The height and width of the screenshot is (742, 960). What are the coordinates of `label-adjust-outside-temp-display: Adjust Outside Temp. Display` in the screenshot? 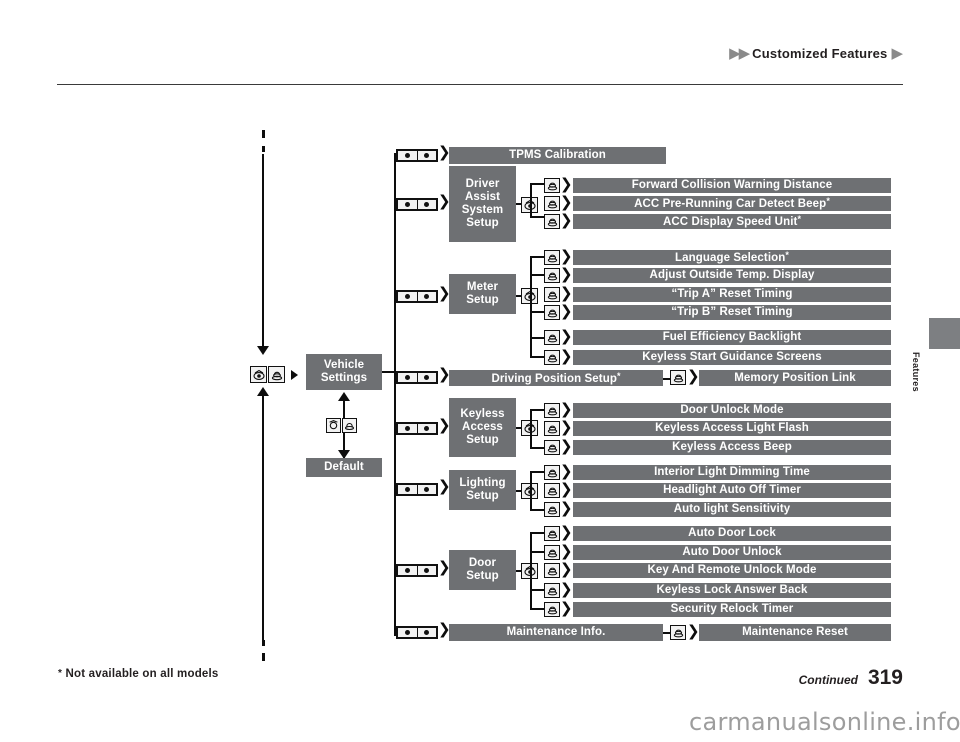 It's located at (732, 275).